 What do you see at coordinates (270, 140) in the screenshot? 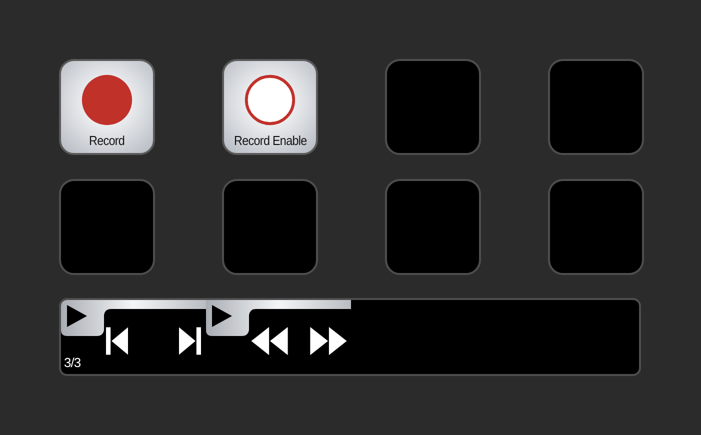
I see `key-label: Record Enable` at bounding box center [270, 140].